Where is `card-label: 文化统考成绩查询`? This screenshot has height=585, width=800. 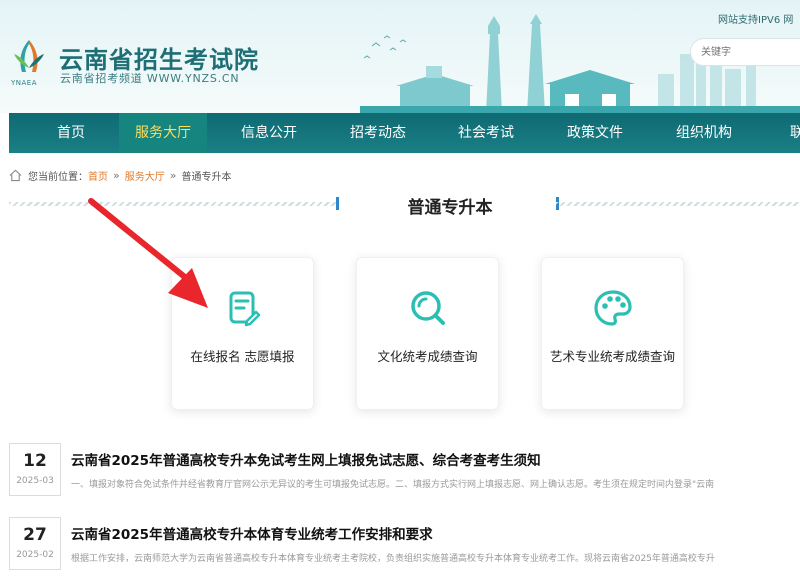
card-label: 文化统考成绩查询 is located at coordinates (427, 356).